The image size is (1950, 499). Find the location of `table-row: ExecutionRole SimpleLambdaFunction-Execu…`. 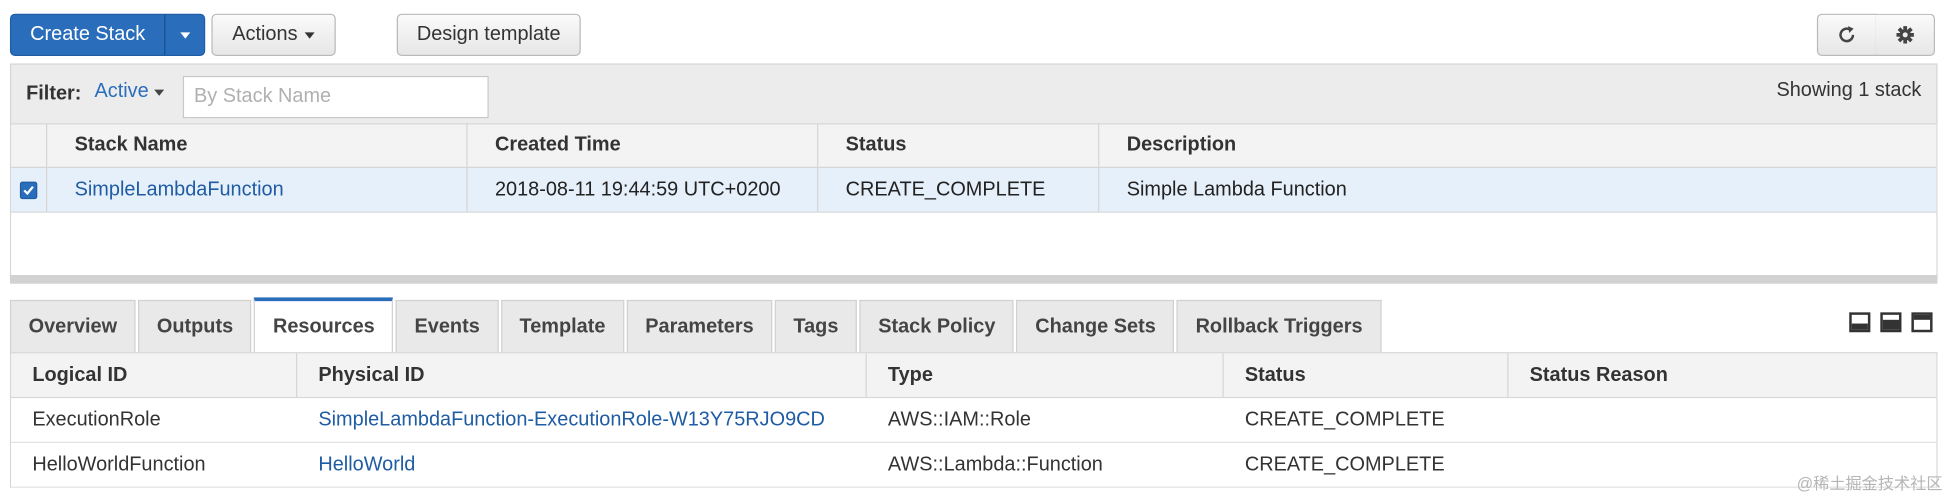

table-row: ExecutionRole SimpleLambdaFunction-Execu… is located at coordinates (974, 421).